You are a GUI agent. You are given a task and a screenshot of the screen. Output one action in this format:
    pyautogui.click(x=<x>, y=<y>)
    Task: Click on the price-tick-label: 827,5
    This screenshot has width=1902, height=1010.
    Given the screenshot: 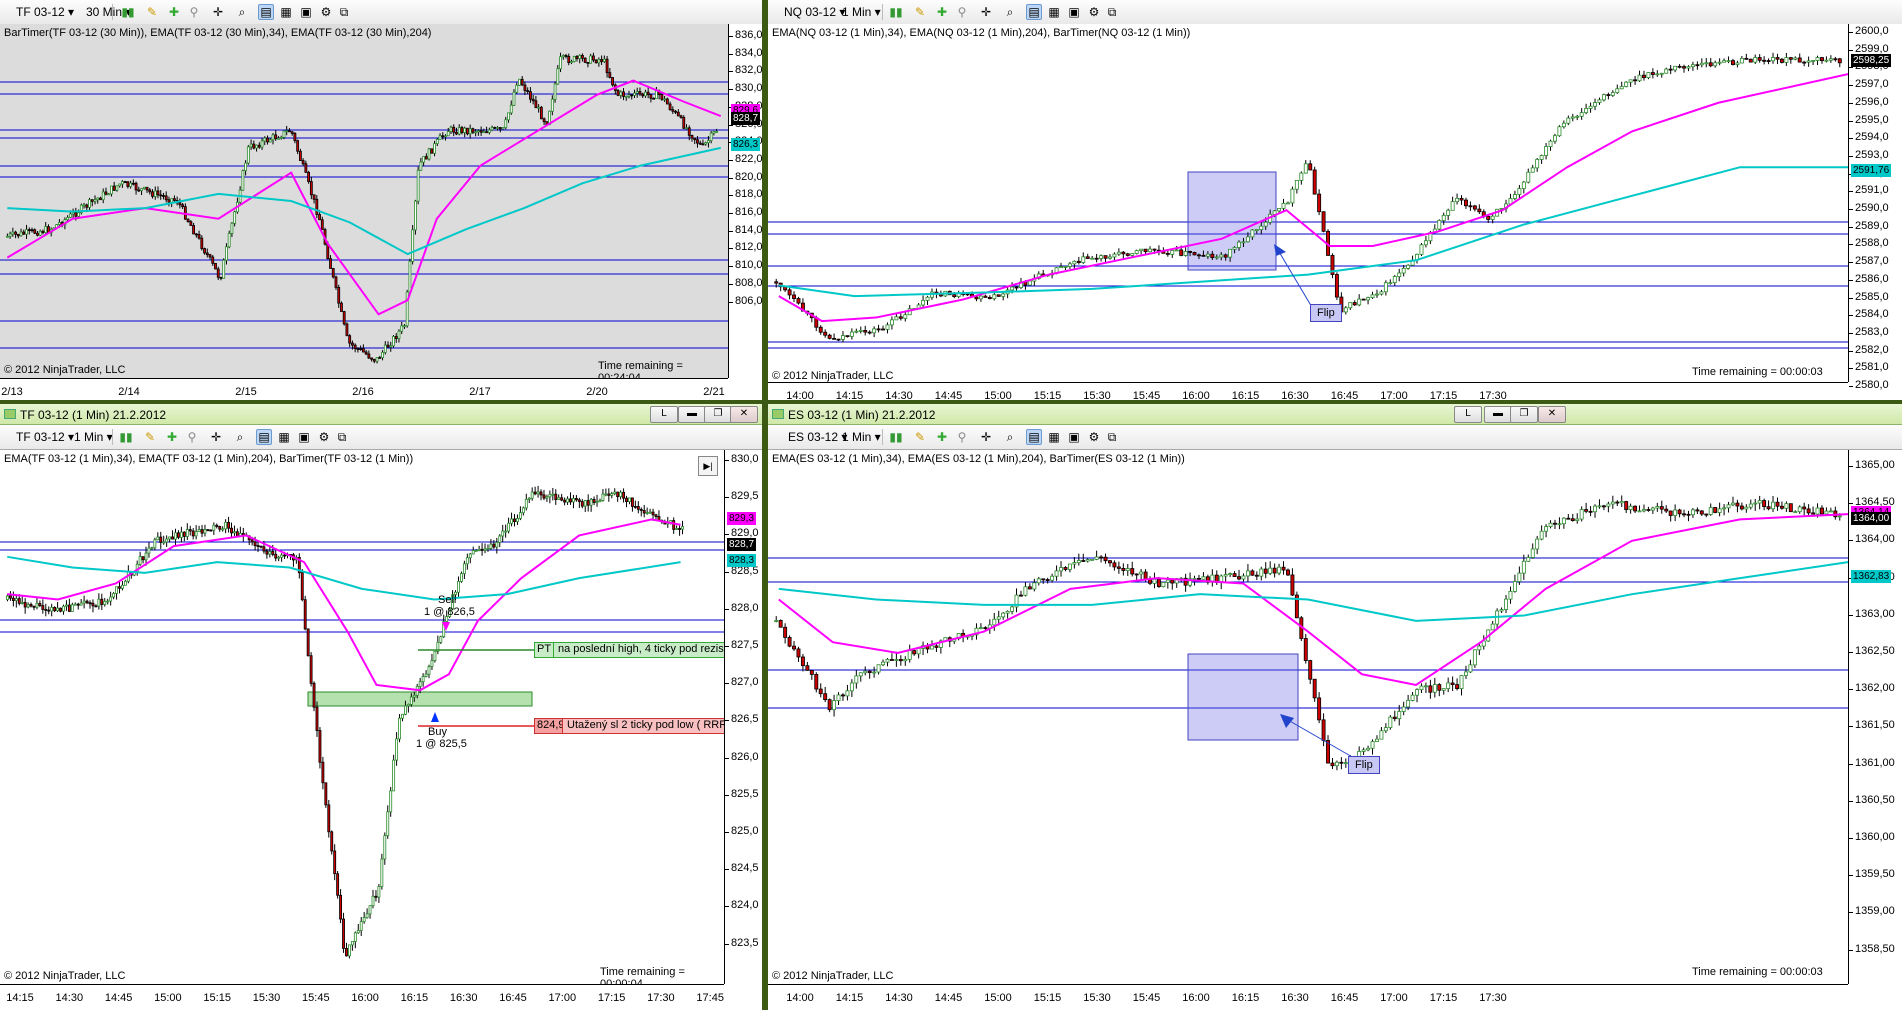 What is the action you would take?
    pyautogui.click(x=742, y=645)
    